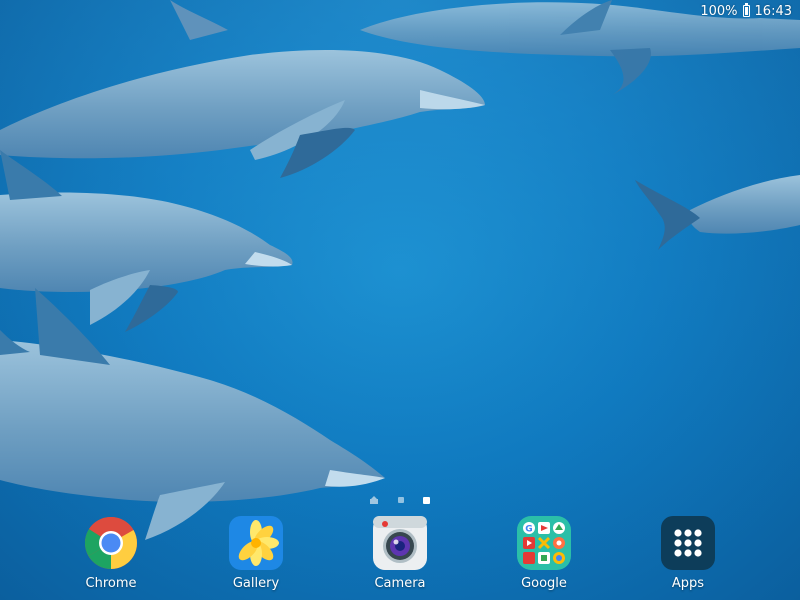  I want to click on google-folder-icon: G, so click(544, 543).